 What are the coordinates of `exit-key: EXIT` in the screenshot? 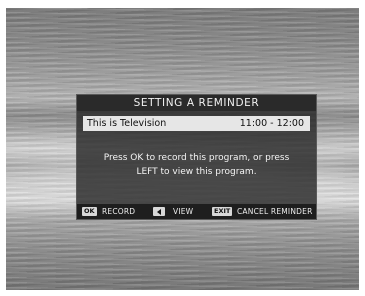 It's located at (222, 211).